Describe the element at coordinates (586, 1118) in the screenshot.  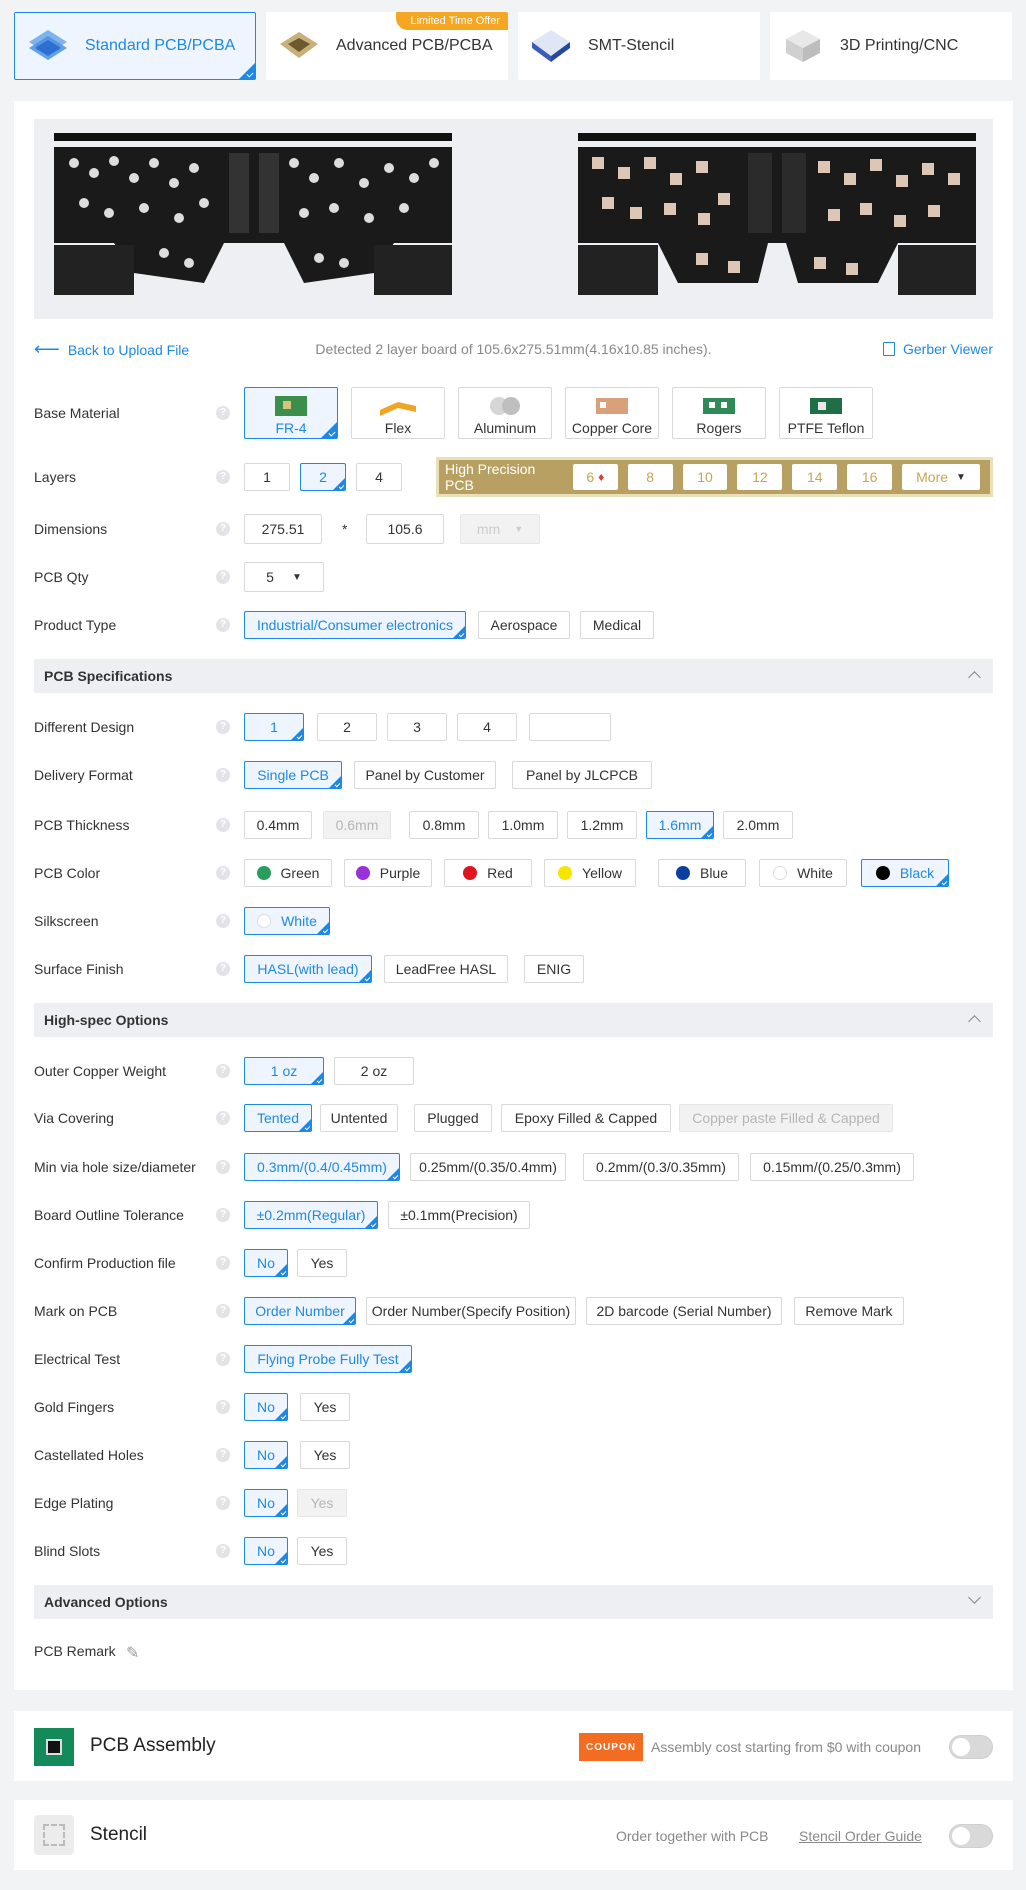
I see `via-epoxy-filled: Epoxy Filled & Capped` at that location.